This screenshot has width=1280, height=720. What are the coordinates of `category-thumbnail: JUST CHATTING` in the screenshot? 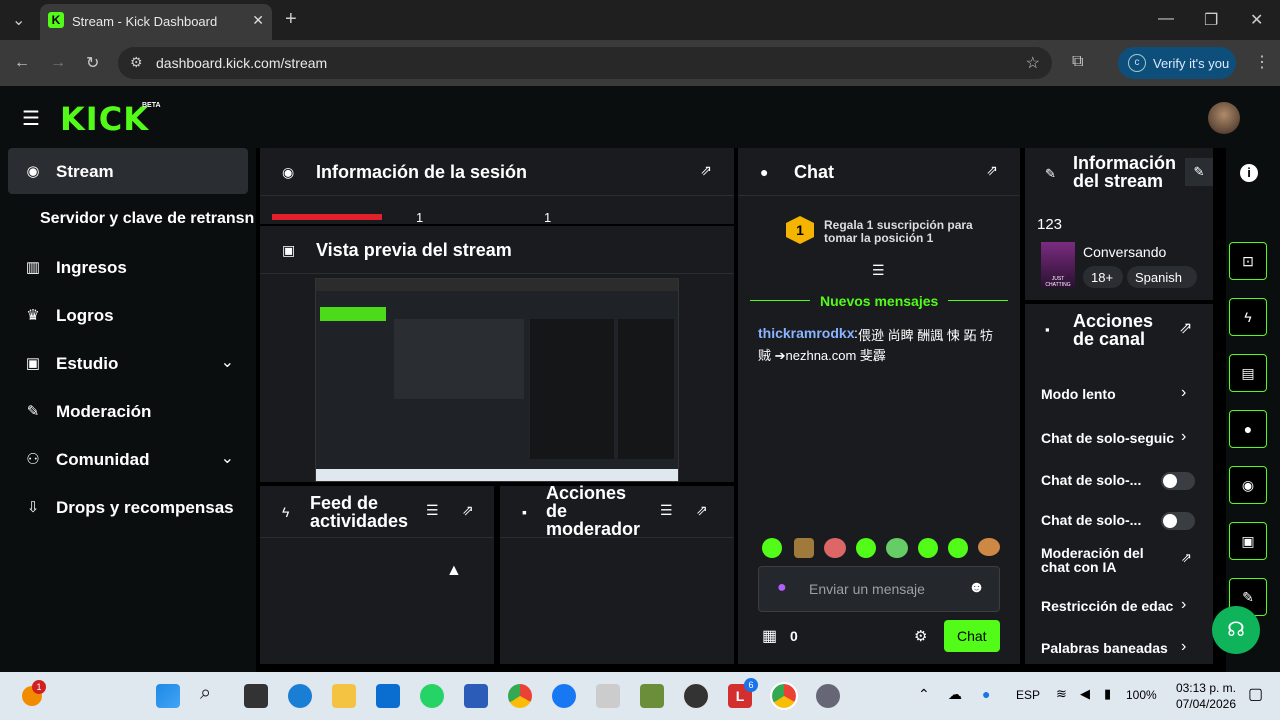 It's located at (1058, 265).